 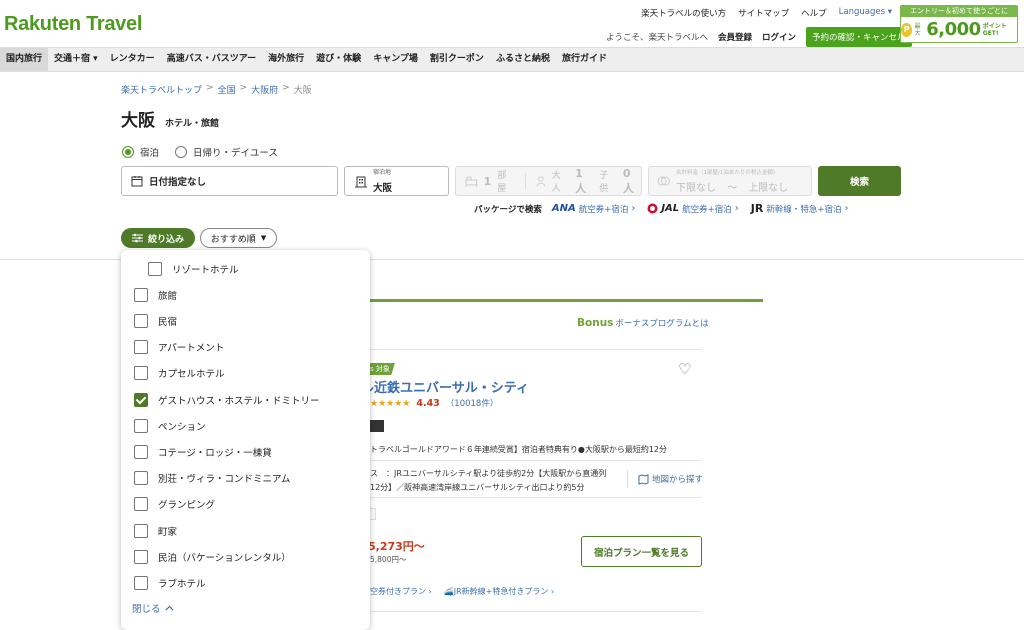 I want to click on radio-overnight: 宿泊, so click(x=140, y=152).